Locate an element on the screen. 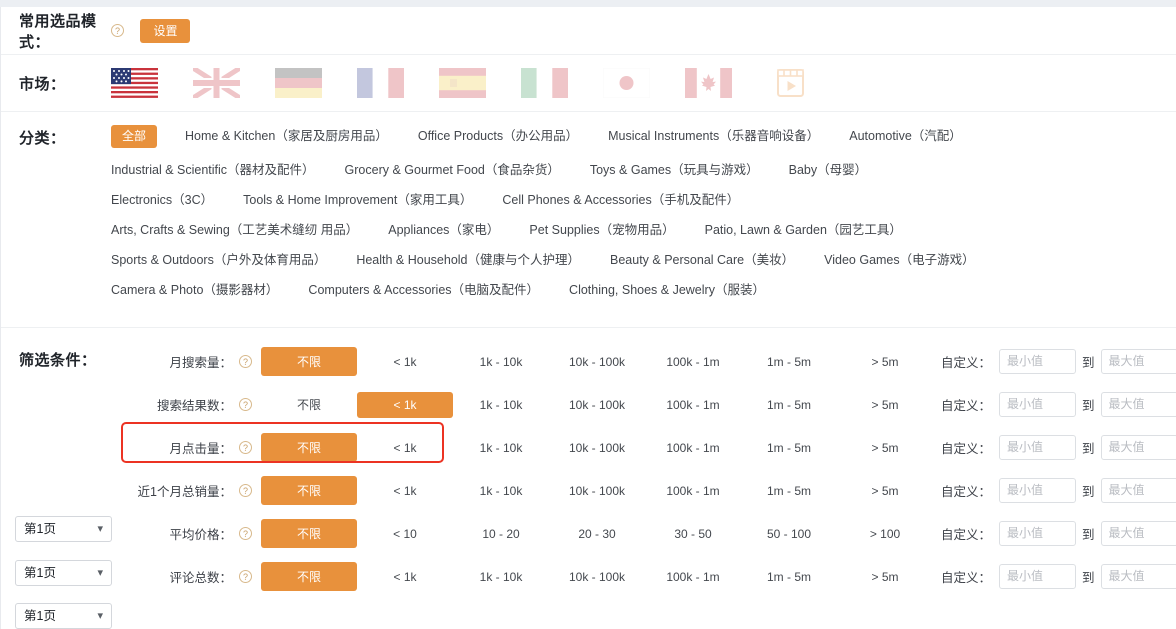  category-item: Camera & Photo（摄影器材） is located at coordinates (194, 290).